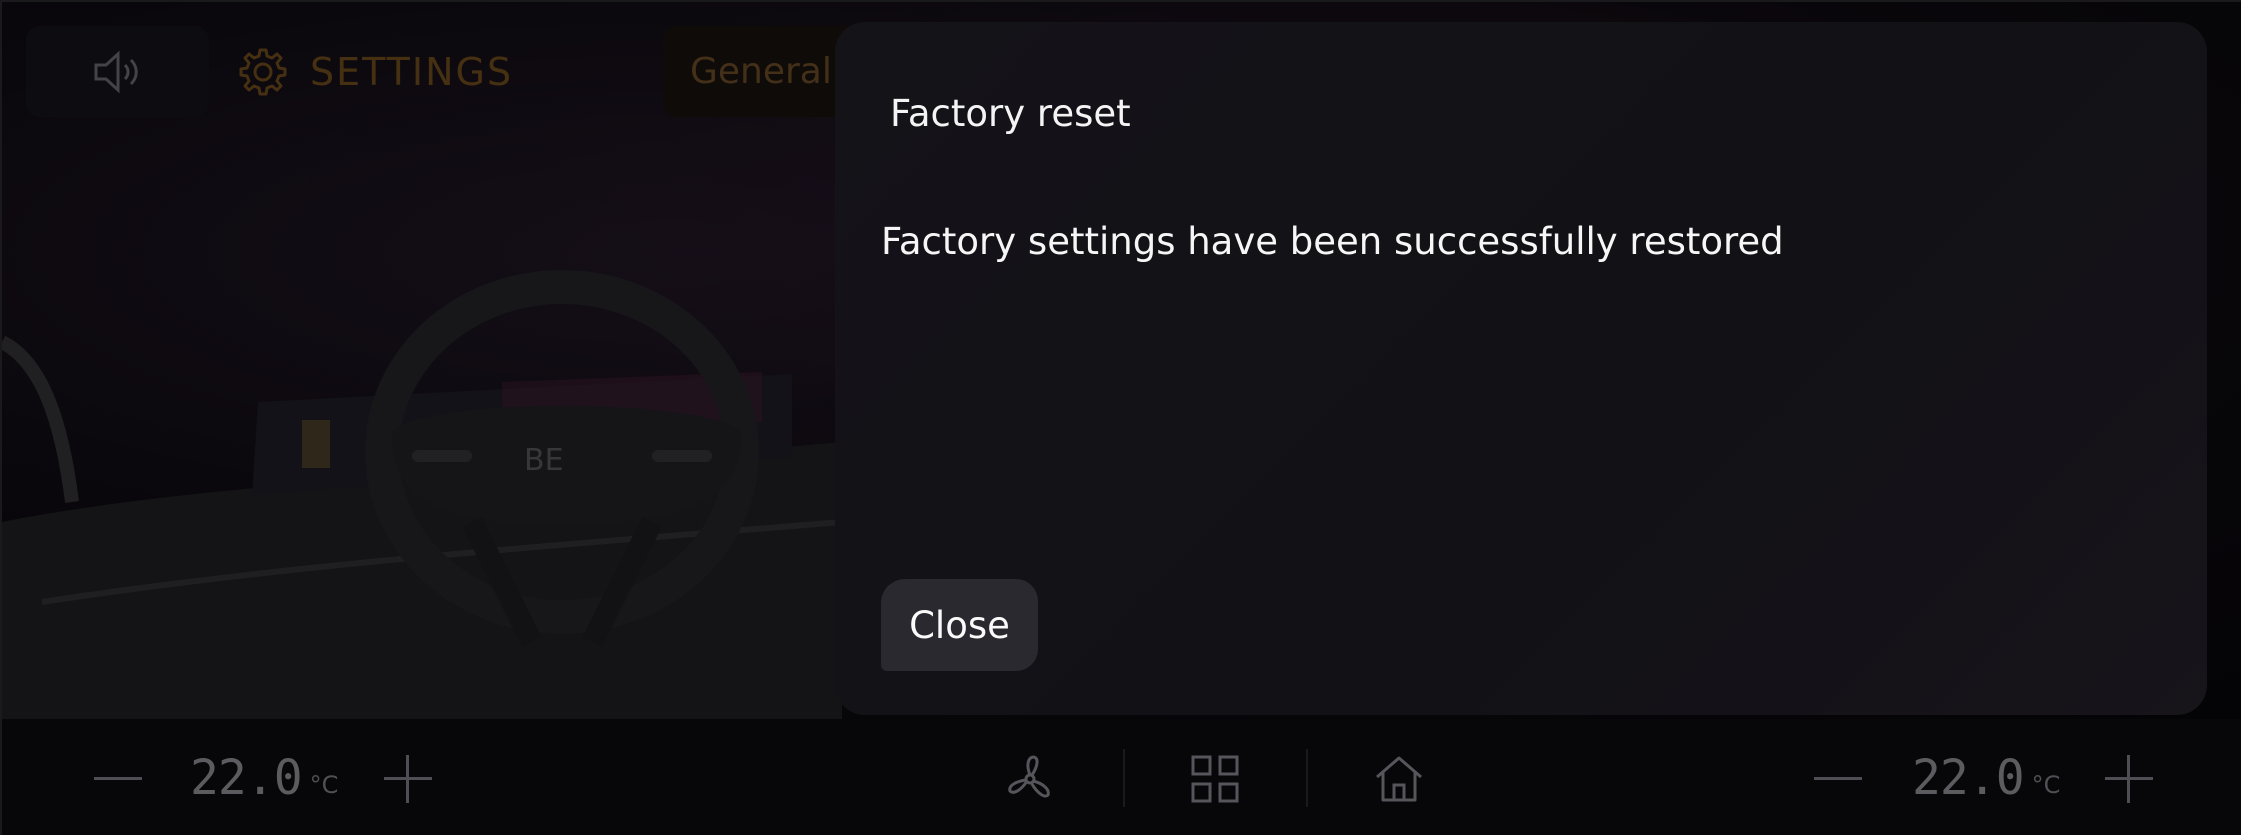 The height and width of the screenshot is (835, 2241). Describe the element at coordinates (1029, 776) in the screenshot. I see `fan-icon` at that location.